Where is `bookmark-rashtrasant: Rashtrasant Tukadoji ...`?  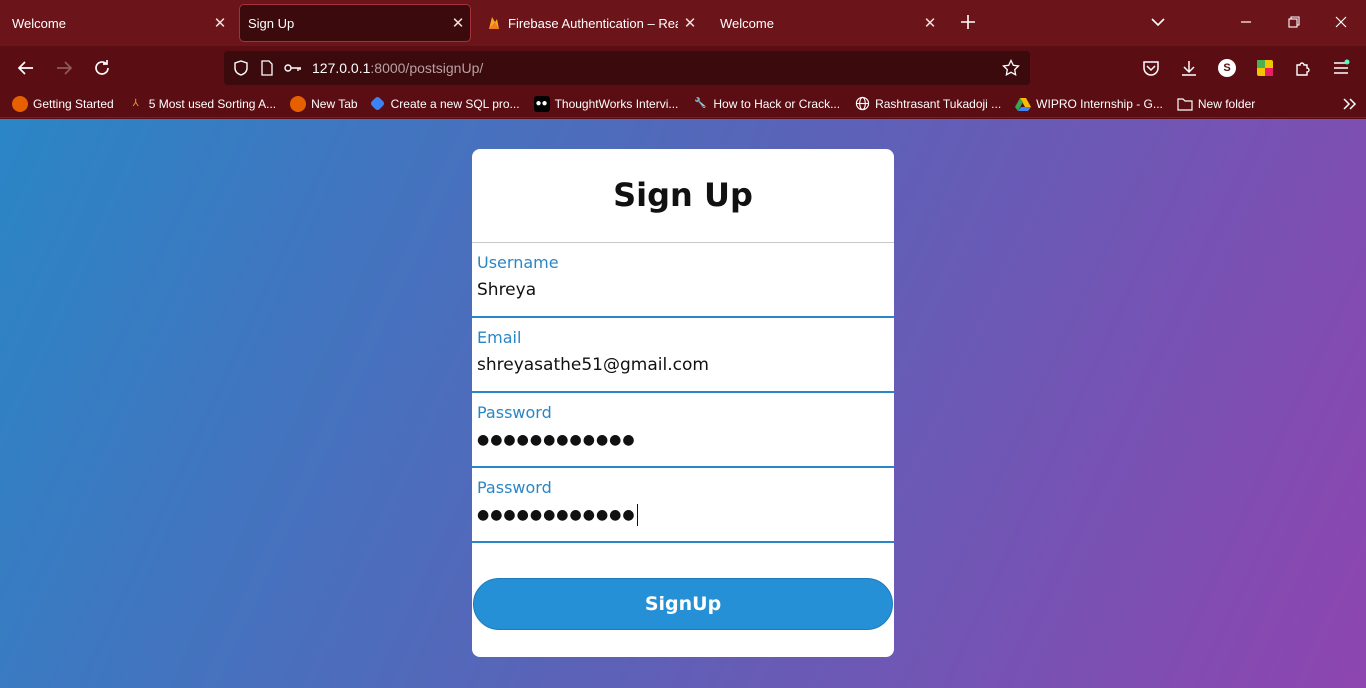
bookmark-rashtrasant: Rashtrasant Tukadoji ... is located at coordinates (927, 104).